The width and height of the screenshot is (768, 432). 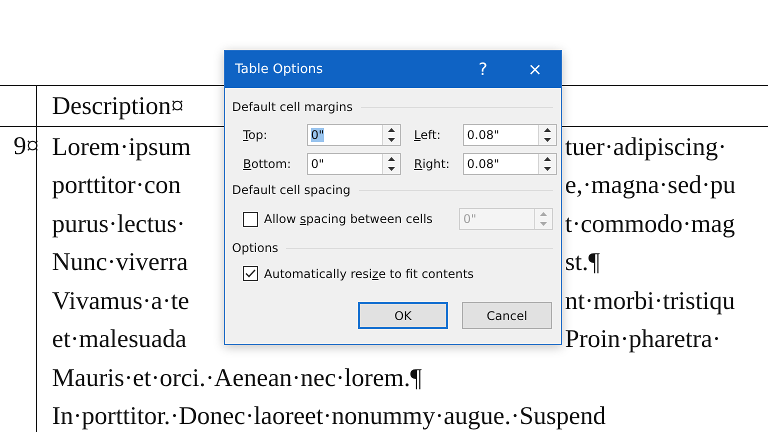 What do you see at coordinates (292, 107) in the screenshot?
I see `section-title: Default cell margins` at bounding box center [292, 107].